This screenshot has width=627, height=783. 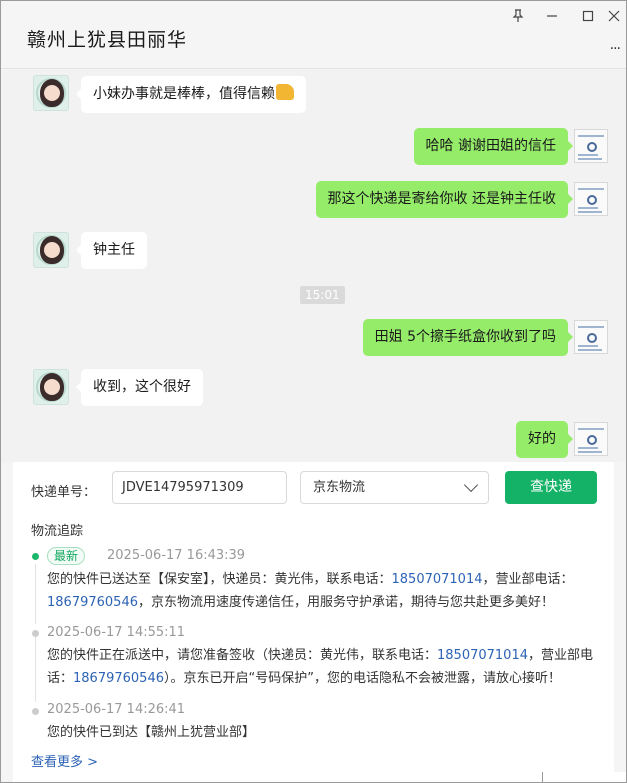 What do you see at coordinates (394, 487) in the screenshot?
I see `carrier-select: 京东物流` at bounding box center [394, 487].